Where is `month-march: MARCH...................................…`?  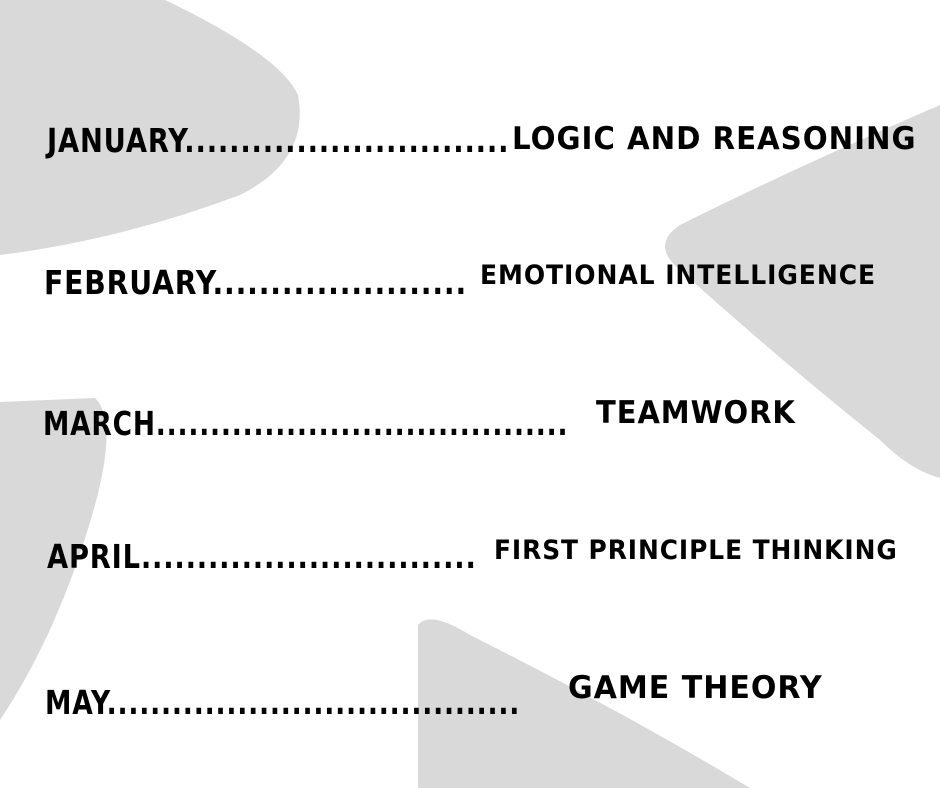 month-march: MARCH...................................… is located at coordinates (306, 423).